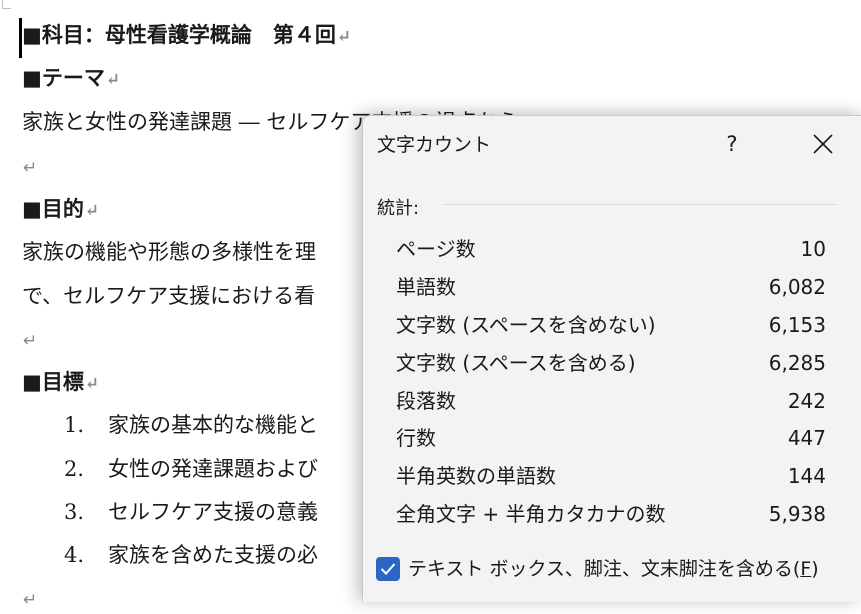  I want to click on list-number: 1., so click(74, 425).